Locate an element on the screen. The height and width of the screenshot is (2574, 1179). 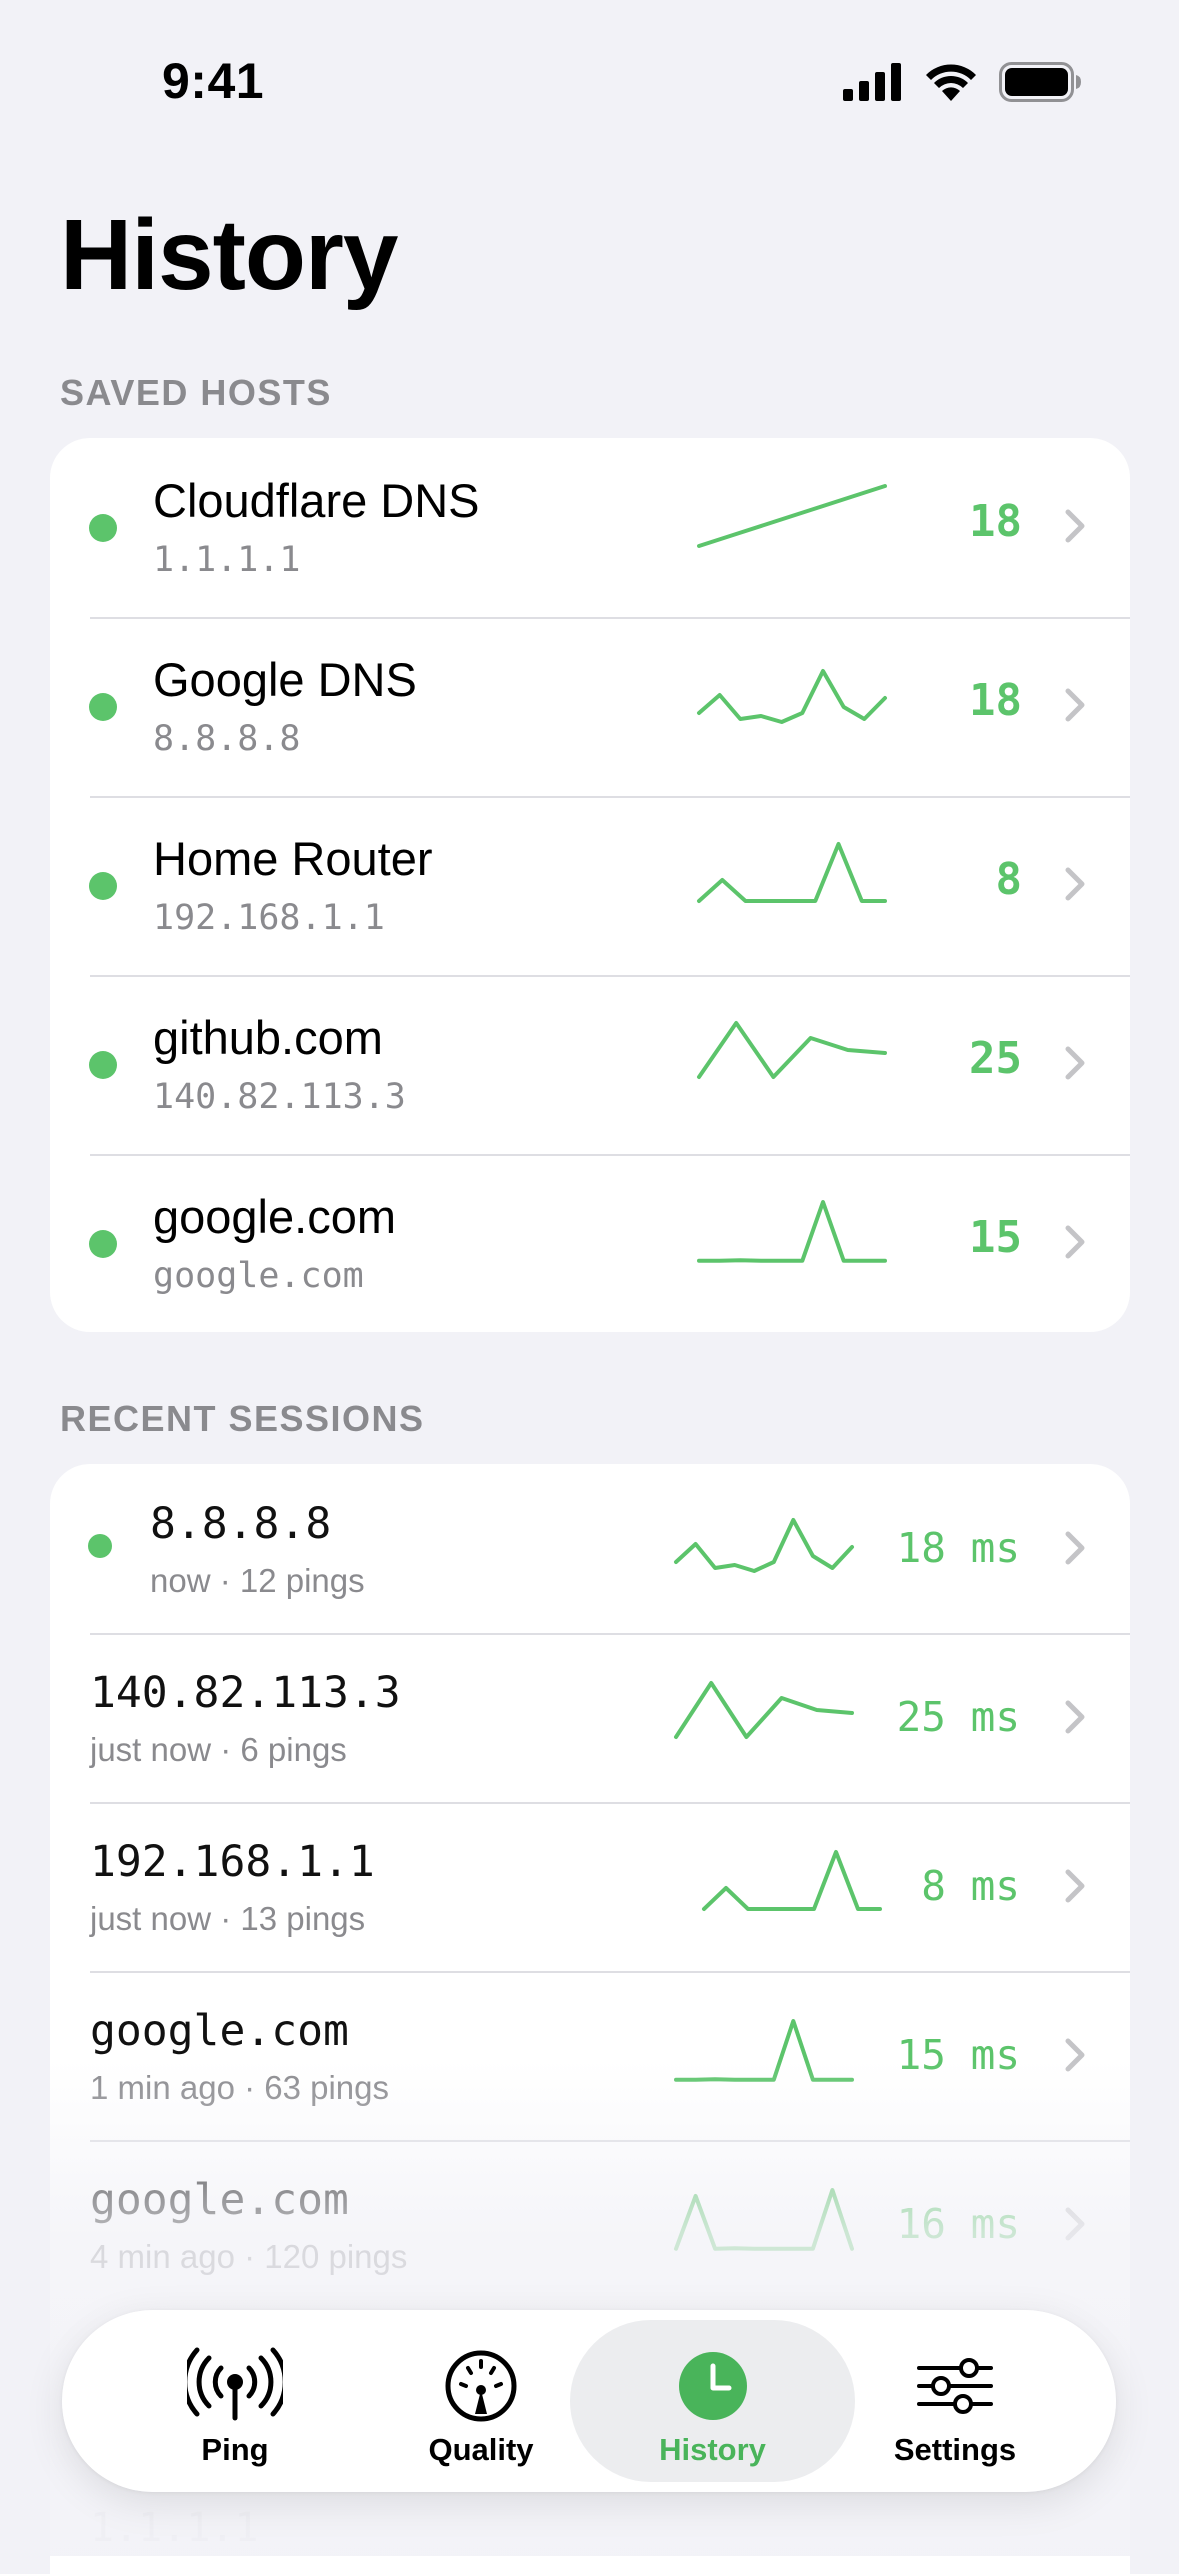
latency-value: 15 is located at coordinates (995, 1237).